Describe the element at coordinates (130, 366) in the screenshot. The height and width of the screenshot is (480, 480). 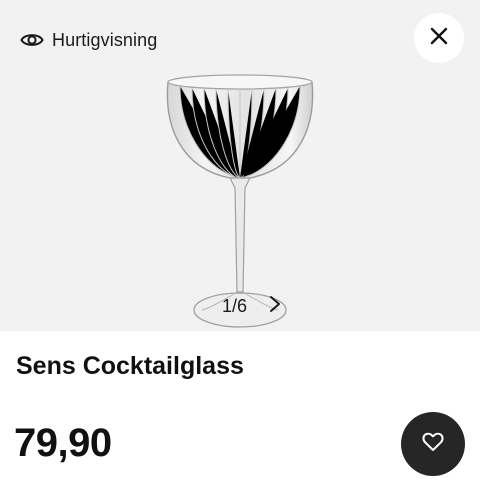
I see `product-title: Sens Cocktailglass` at that location.